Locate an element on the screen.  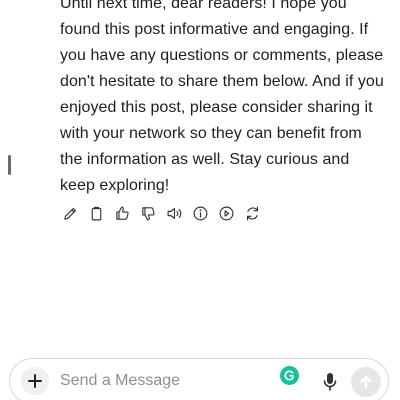
send-button is located at coordinates (366, 382).